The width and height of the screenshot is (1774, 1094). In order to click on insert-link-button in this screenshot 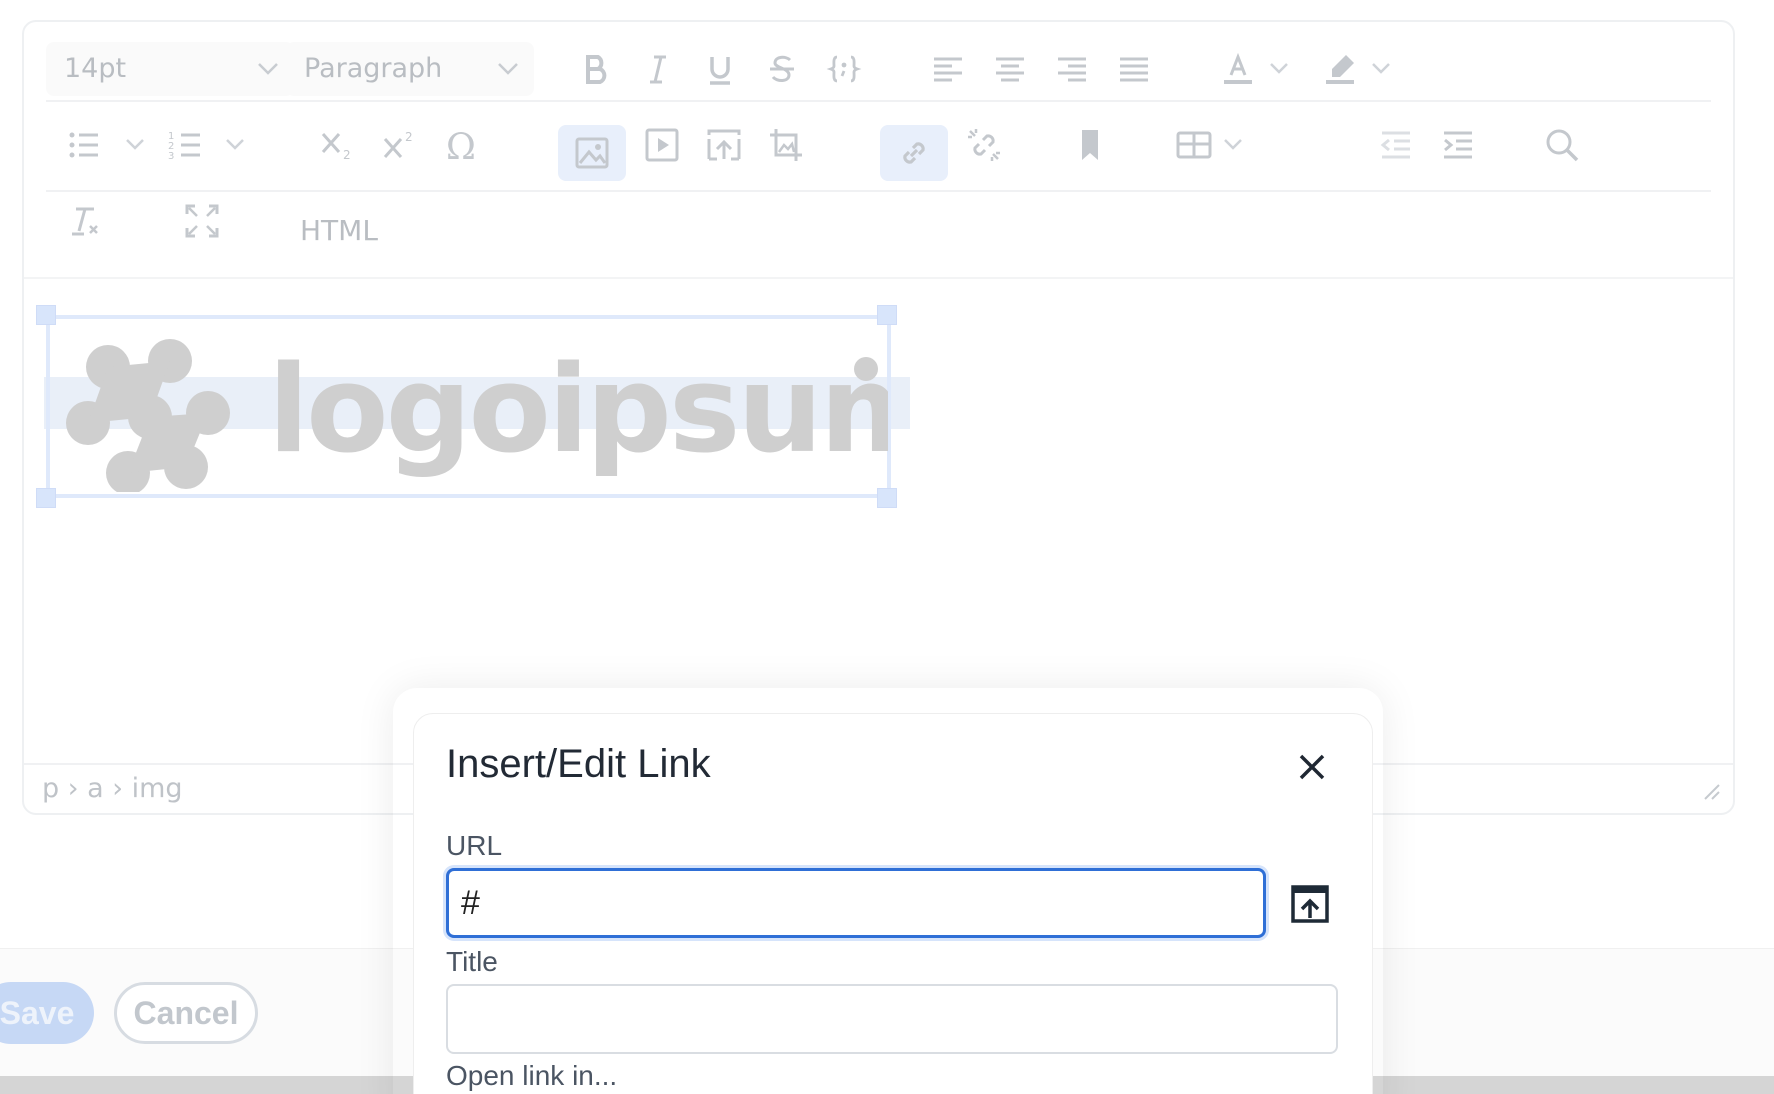, I will do `click(914, 153)`.